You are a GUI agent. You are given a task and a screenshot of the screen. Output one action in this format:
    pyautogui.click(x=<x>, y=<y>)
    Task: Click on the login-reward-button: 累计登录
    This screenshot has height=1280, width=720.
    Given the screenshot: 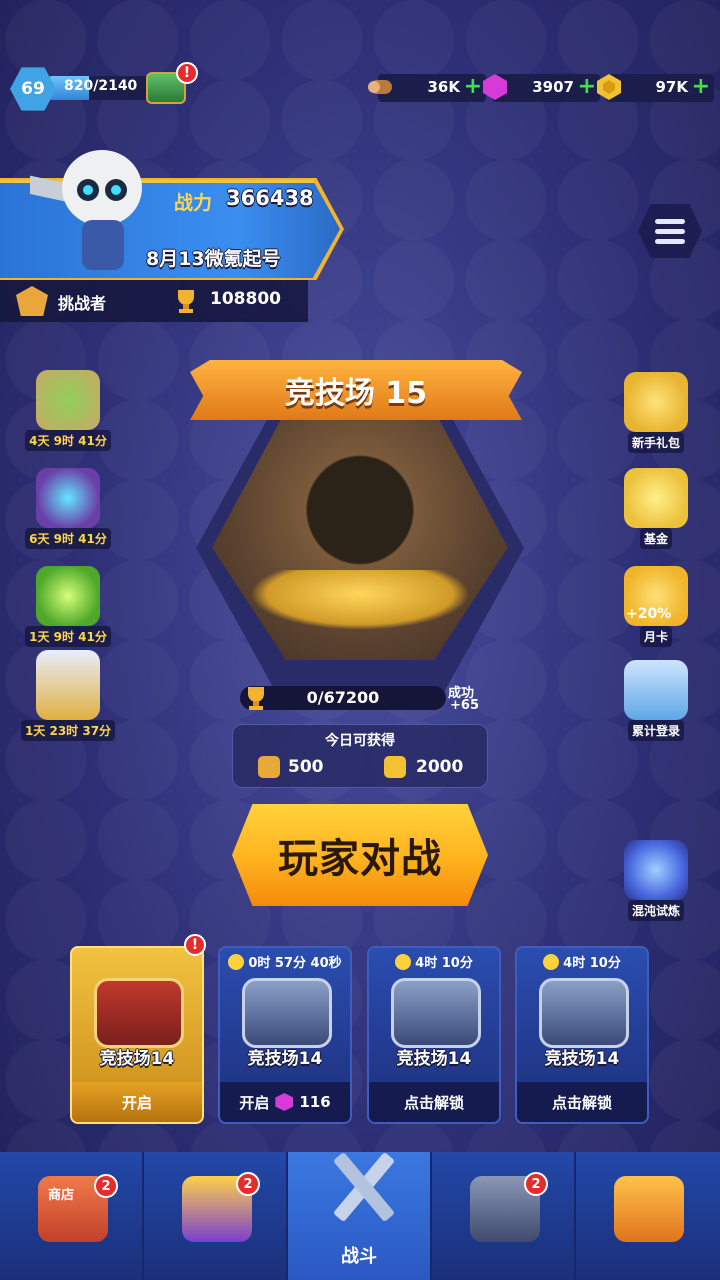 What is the action you would take?
    pyautogui.click(x=656, y=700)
    